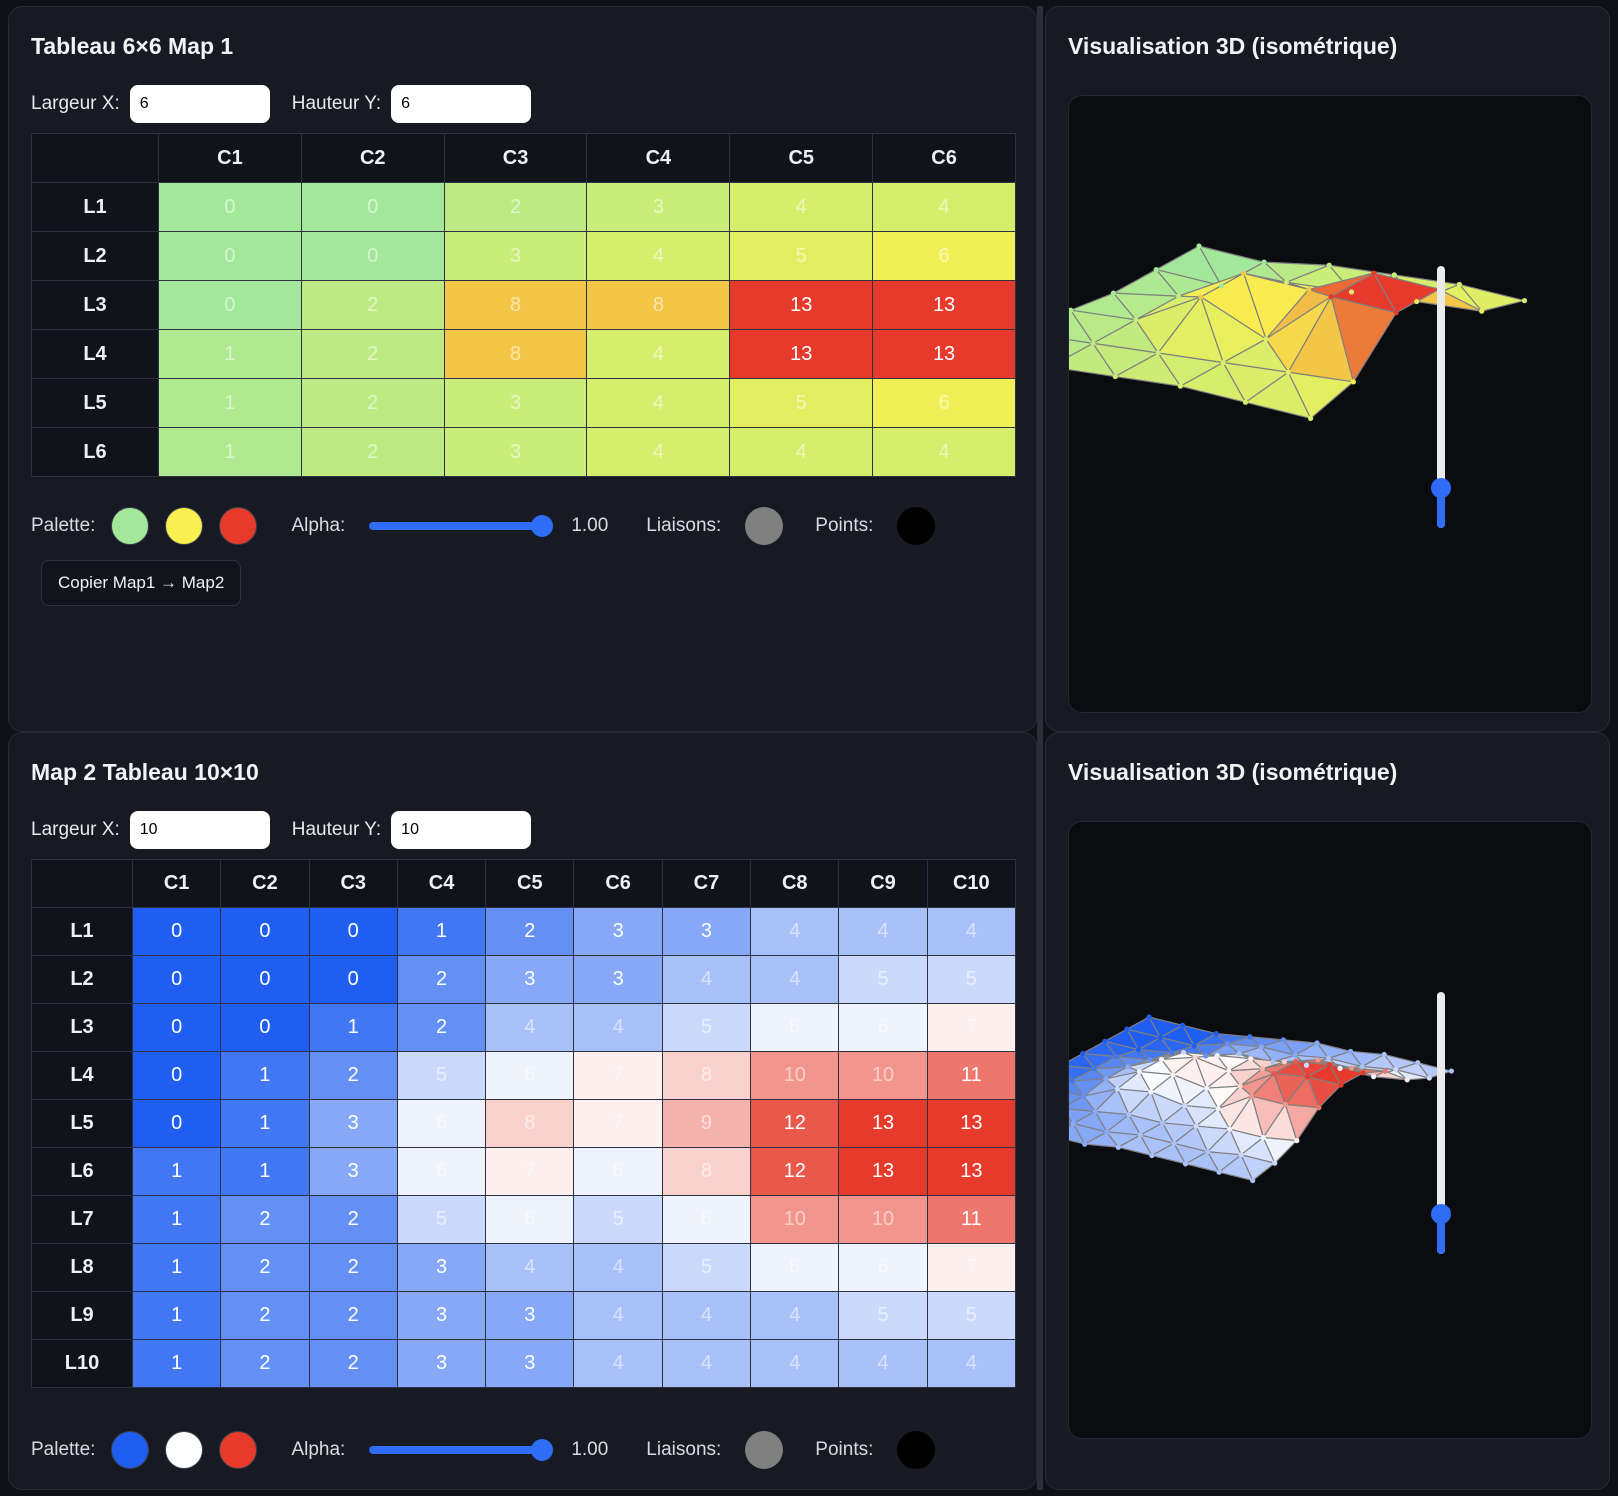 The width and height of the screenshot is (1618, 1496). I want to click on map1-palette-mid-swatch, so click(184, 526).